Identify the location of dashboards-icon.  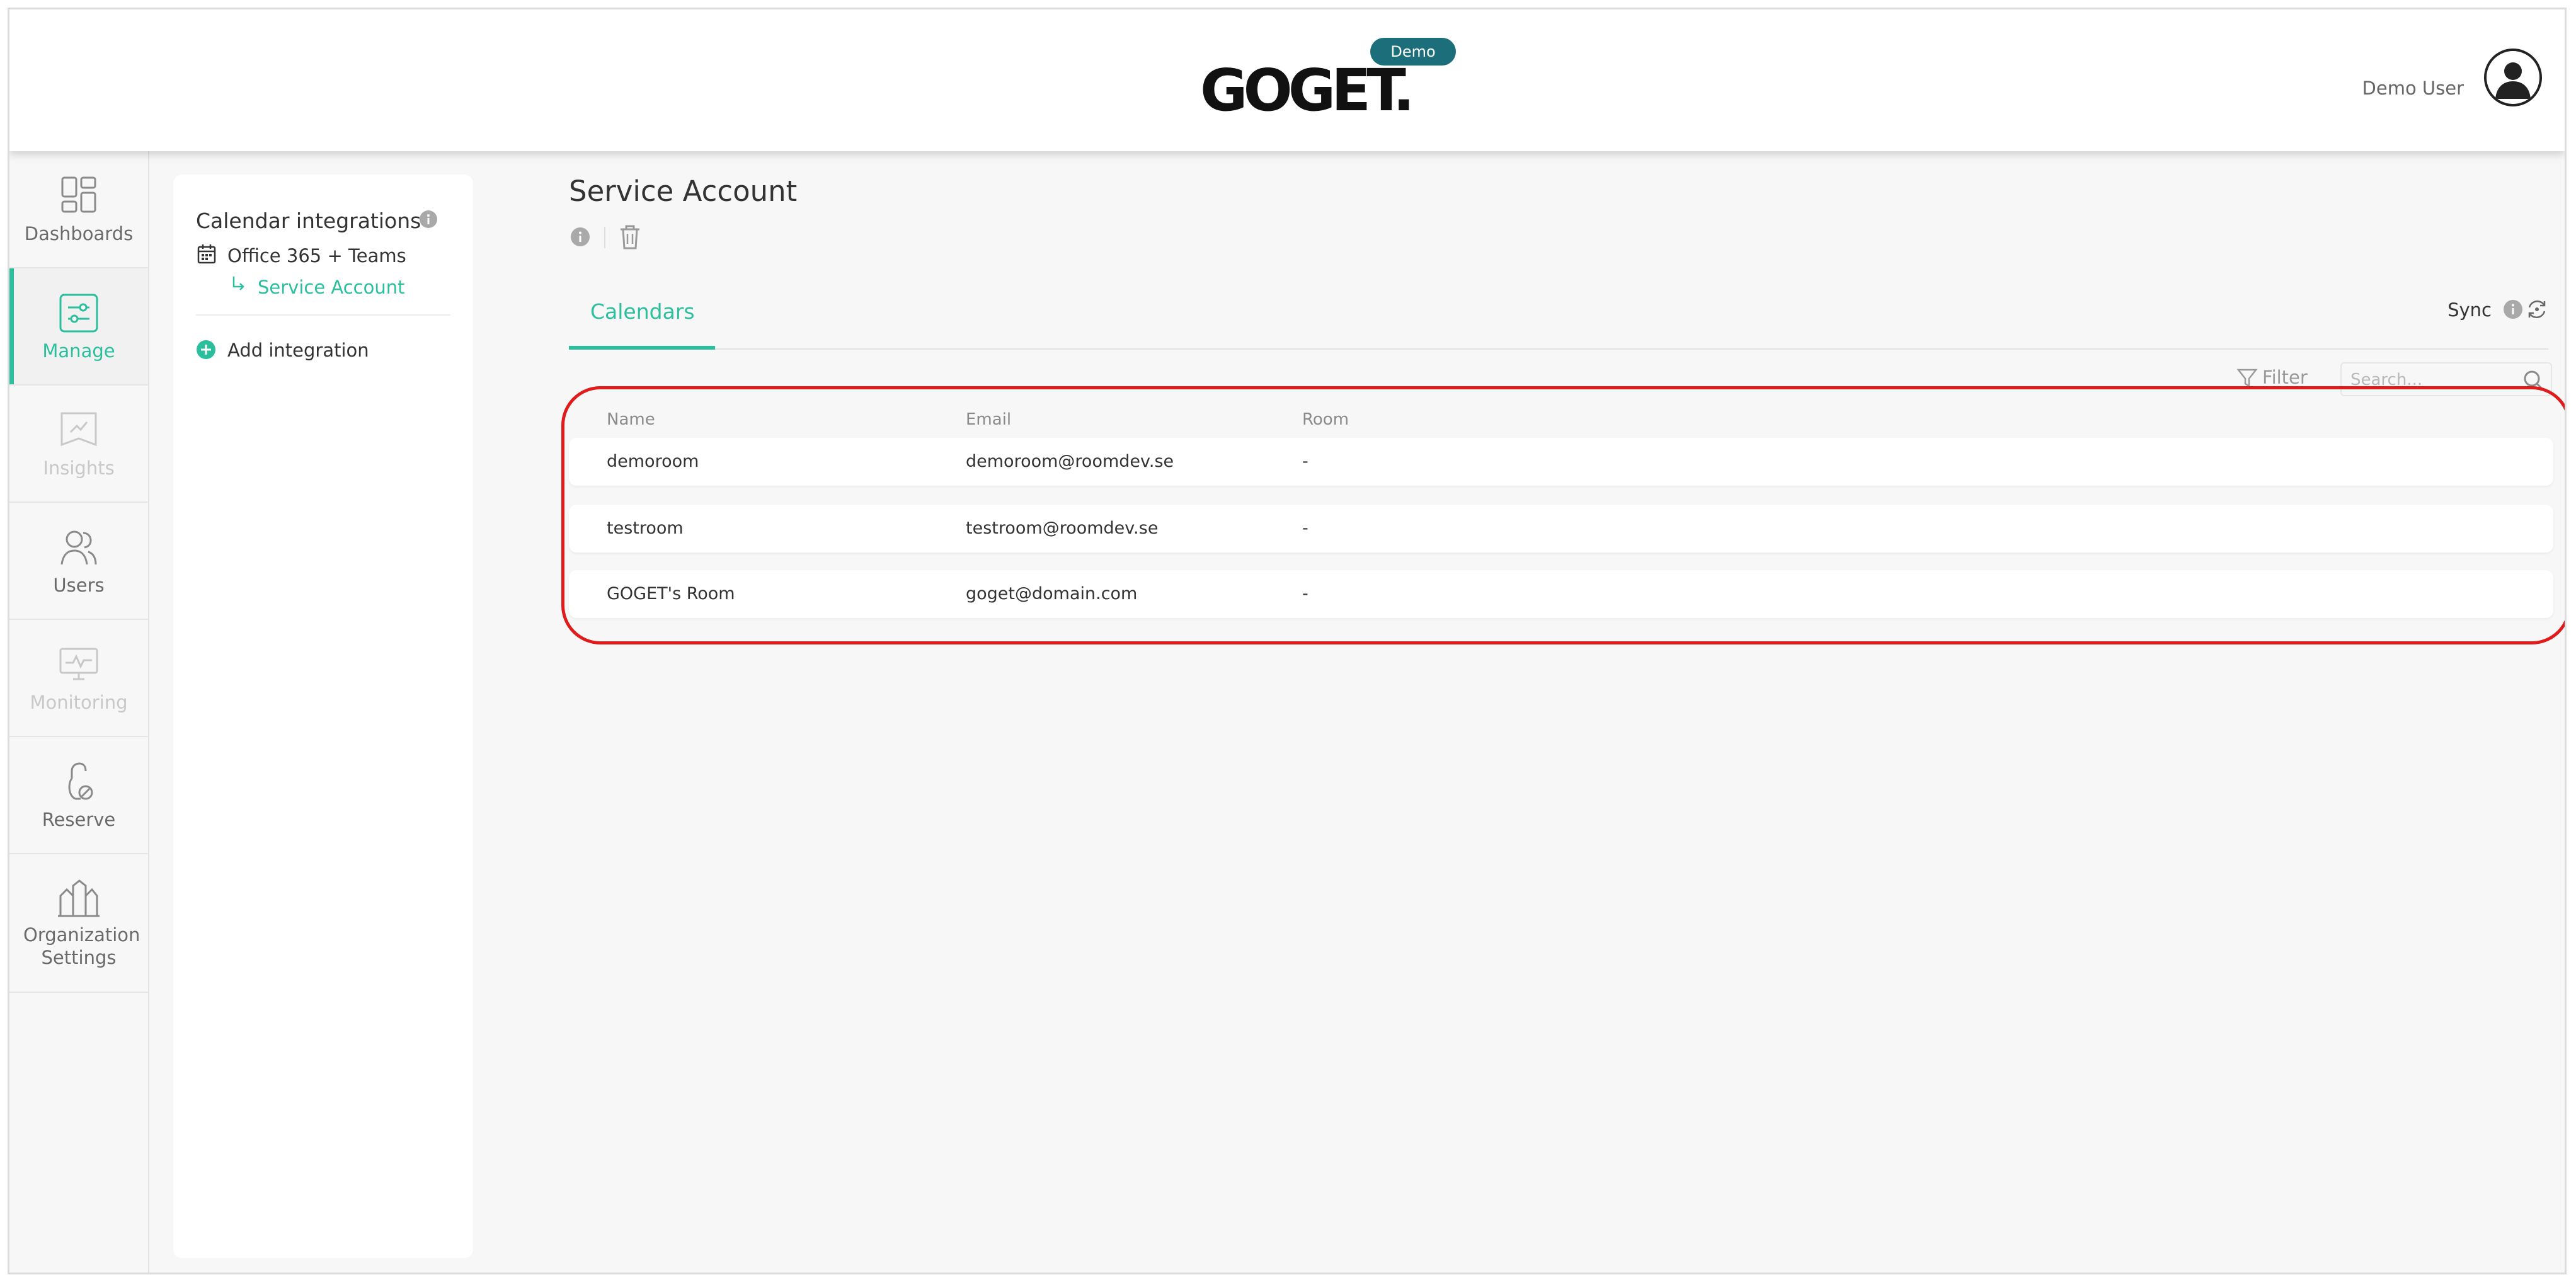
(78, 194).